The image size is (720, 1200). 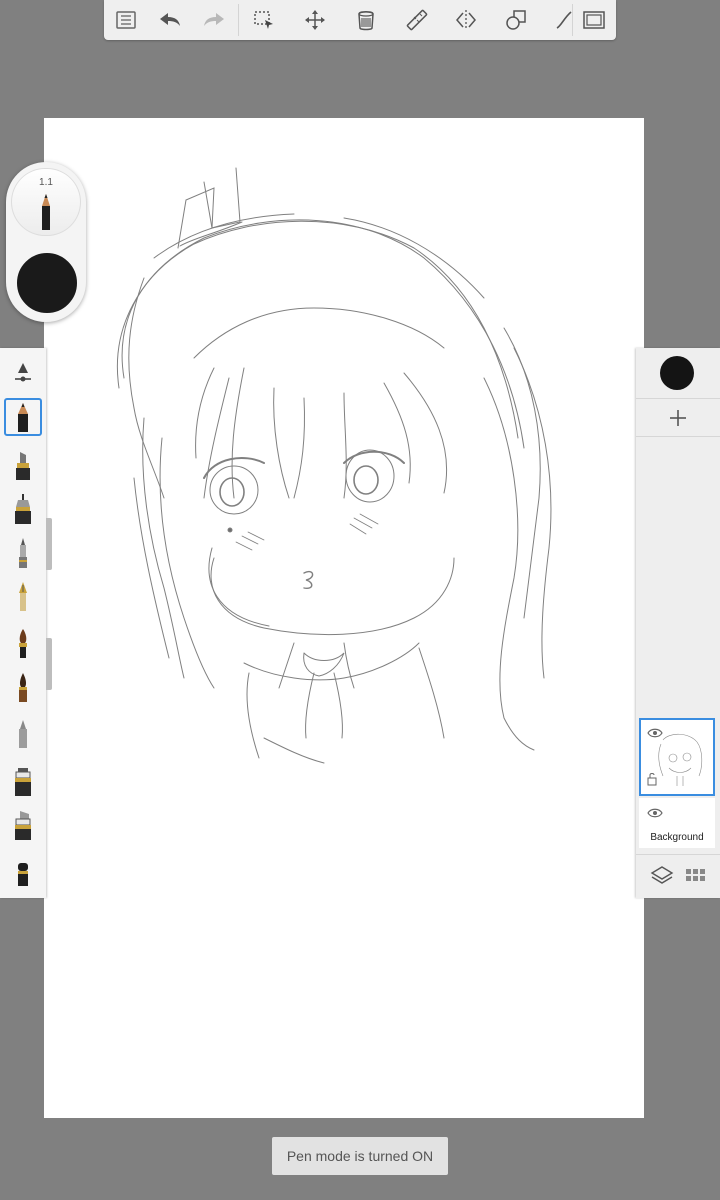 What do you see at coordinates (677, 823) in the screenshot?
I see `layer-item-background: Background` at bounding box center [677, 823].